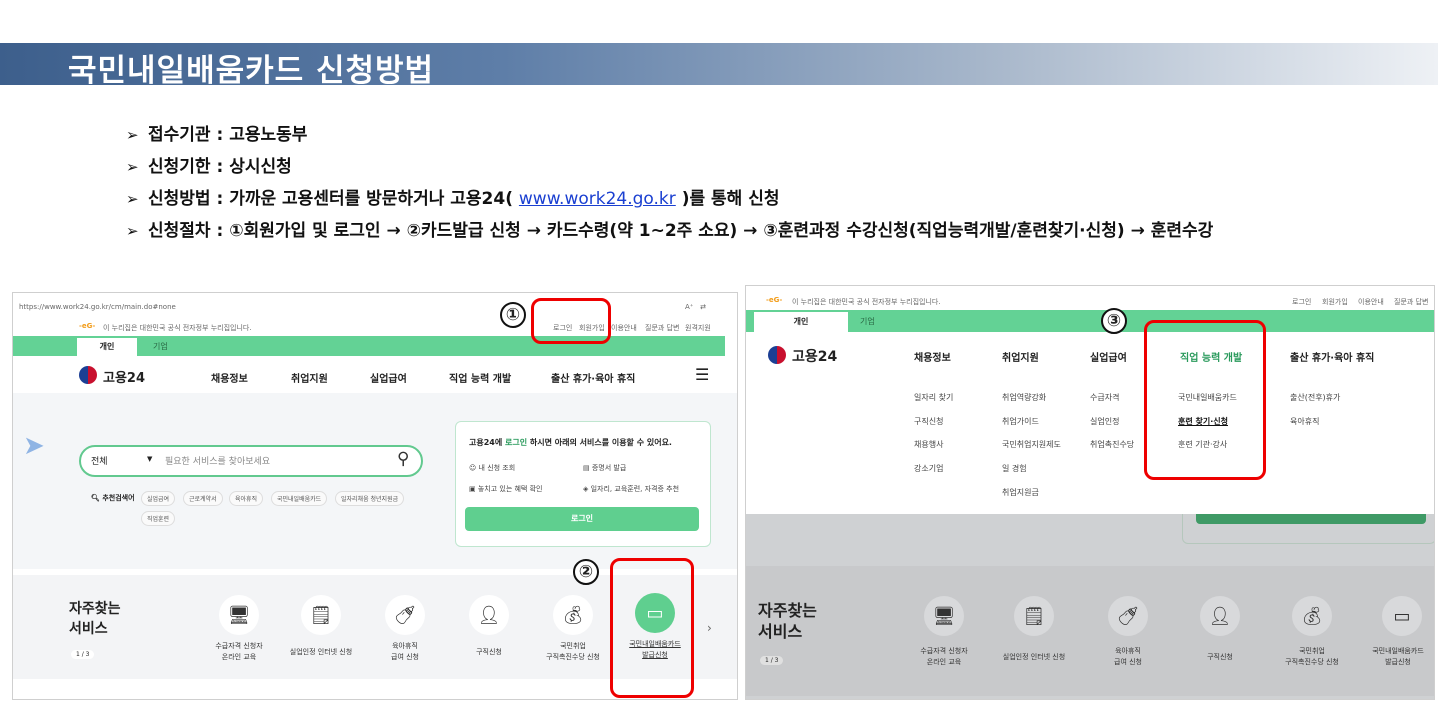  I want to click on chip-unemployment: 실업급여, so click(158, 498).